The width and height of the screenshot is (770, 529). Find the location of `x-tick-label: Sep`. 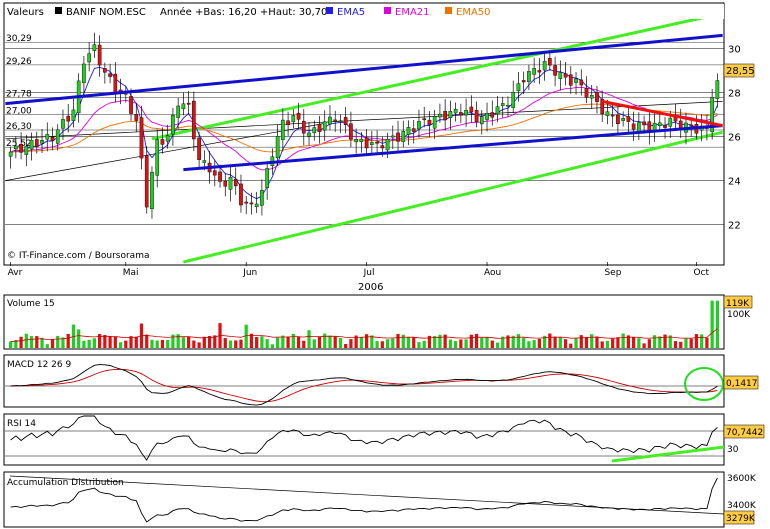

x-tick-label: Sep is located at coordinates (612, 273).